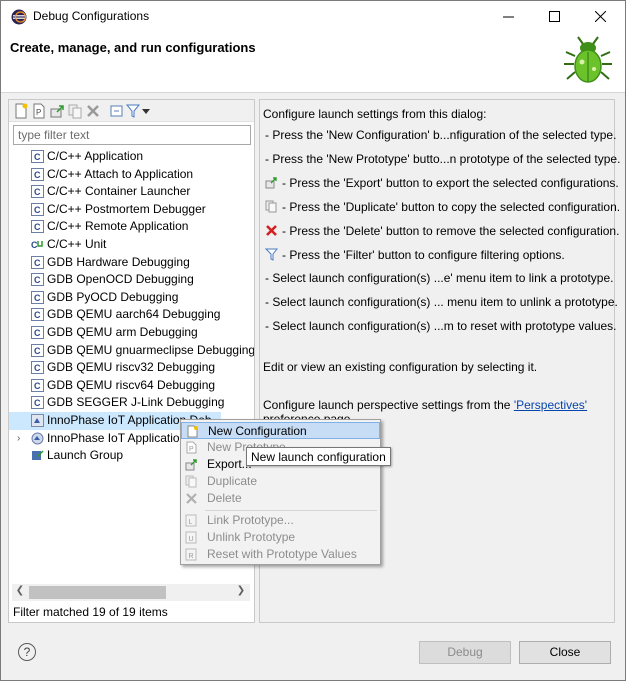 This screenshot has width=626, height=681. What do you see at coordinates (38, 455) in the screenshot?
I see `launch-group-icon` at bounding box center [38, 455].